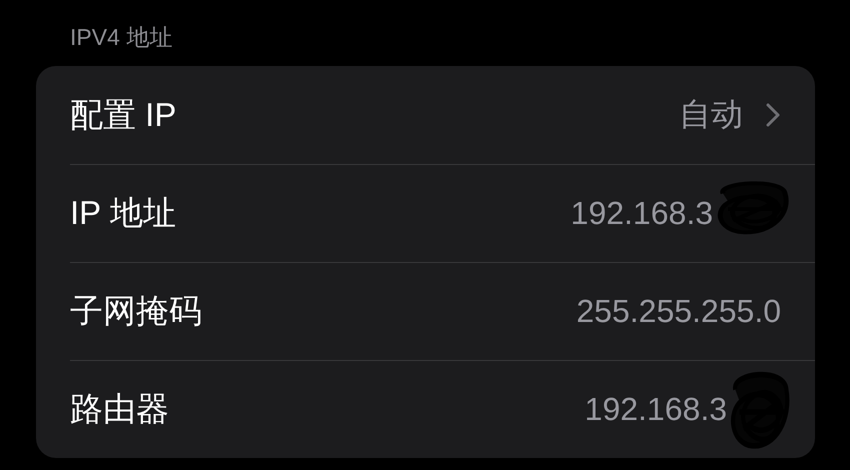 Image resolution: width=850 pixels, height=470 pixels. What do you see at coordinates (121, 37) in the screenshot?
I see `section-header: IPV4 地址` at bounding box center [121, 37].